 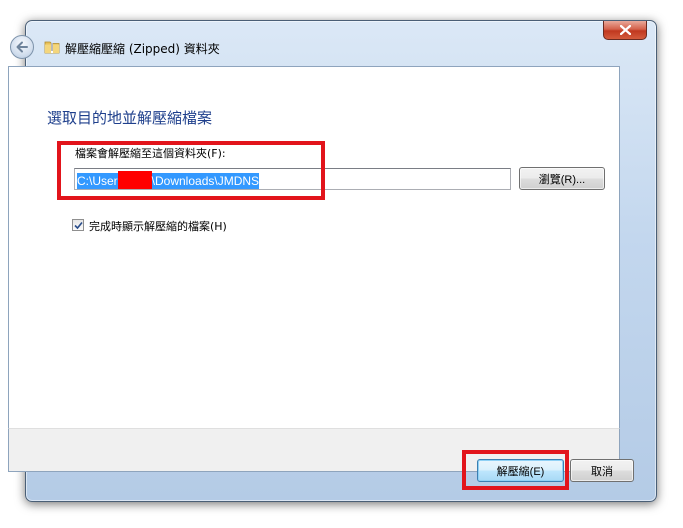 I want to click on back-arrow-icon, so click(x=22, y=47).